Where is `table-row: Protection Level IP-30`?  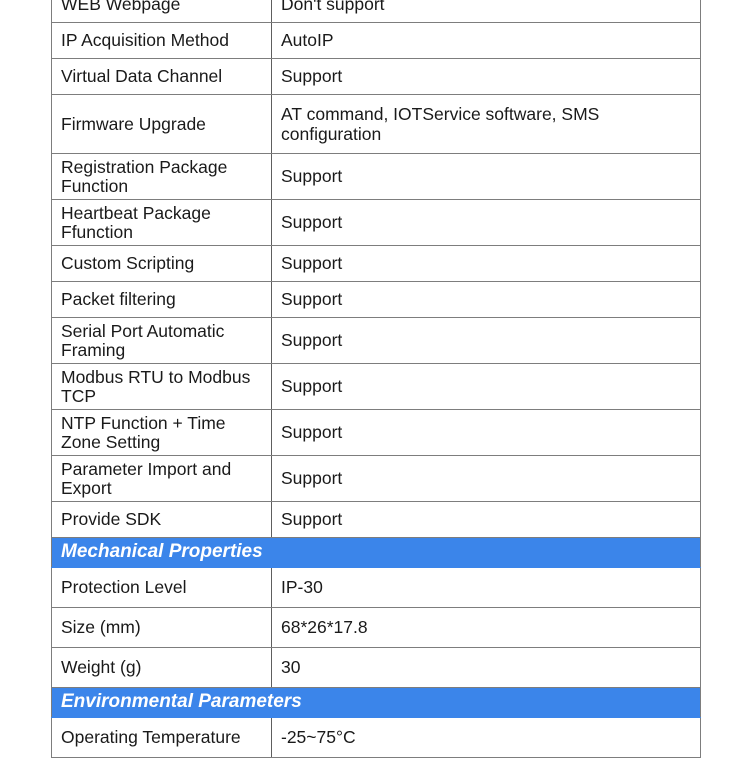 table-row: Protection Level IP-30 is located at coordinates (376, 588).